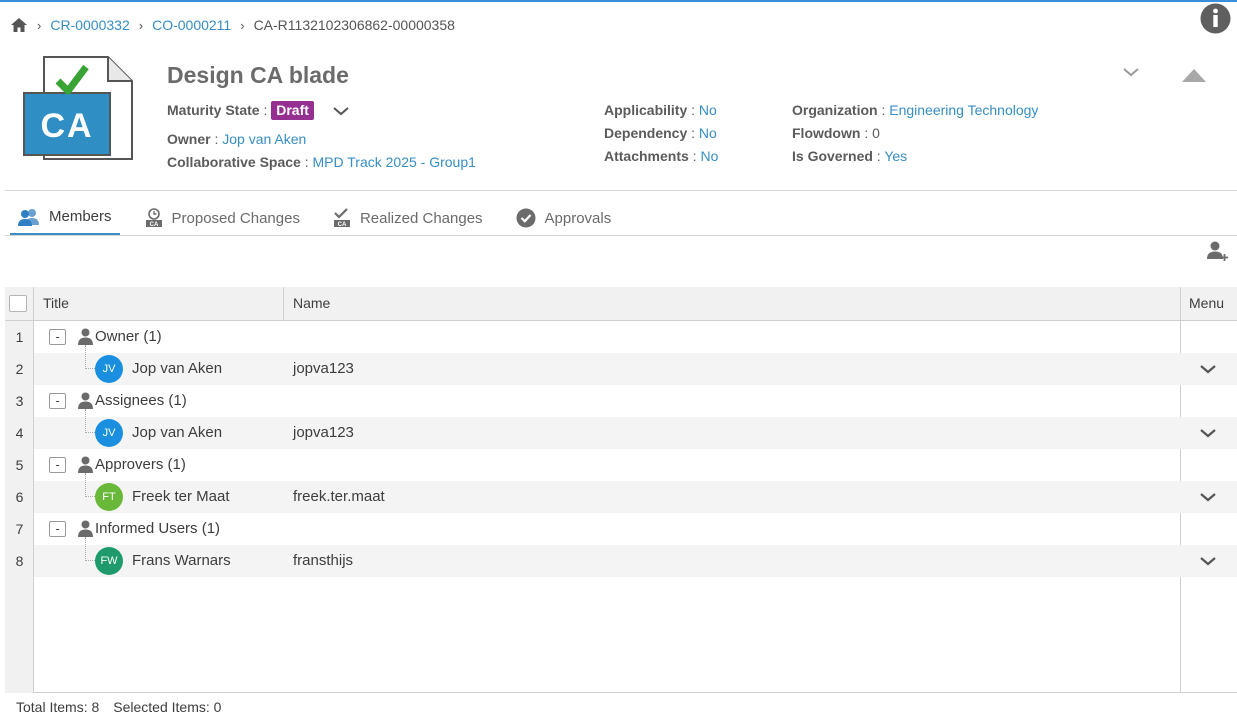 The height and width of the screenshot is (719, 1237). What do you see at coordinates (621, 465) in the screenshot?
I see `table-row-group: 5 - Approvers (1)` at bounding box center [621, 465].